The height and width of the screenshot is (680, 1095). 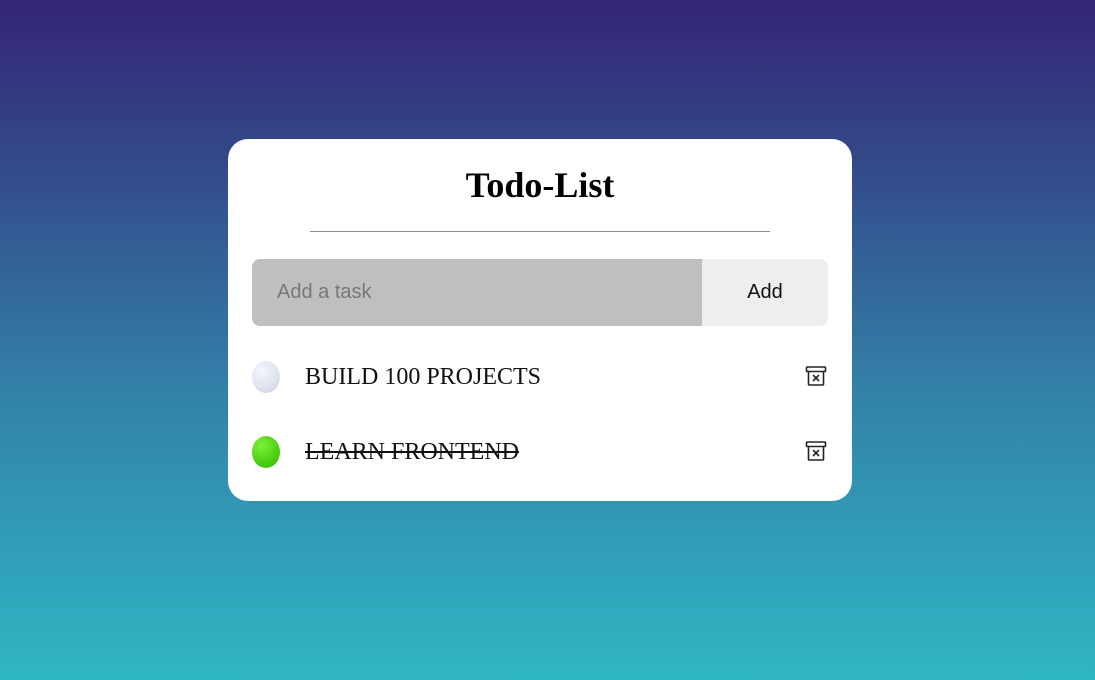 I want to click on task-checkbox-unchecked, so click(x=266, y=377).